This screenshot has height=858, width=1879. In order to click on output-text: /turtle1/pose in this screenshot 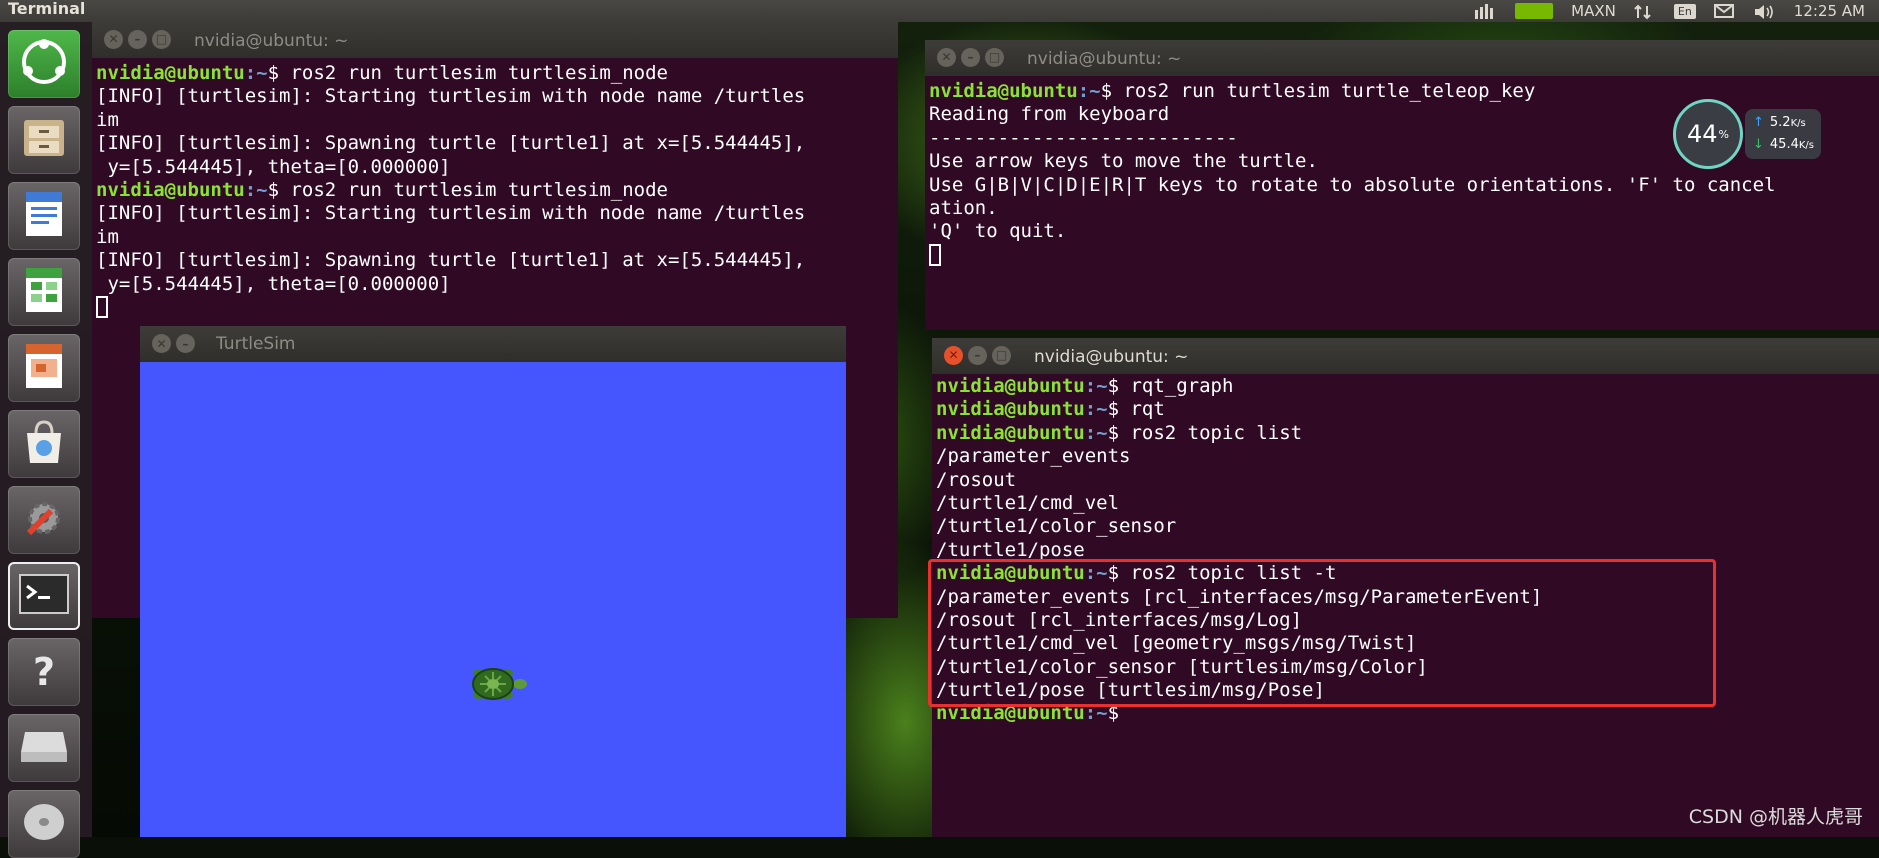, I will do `click(1010, 549)`.